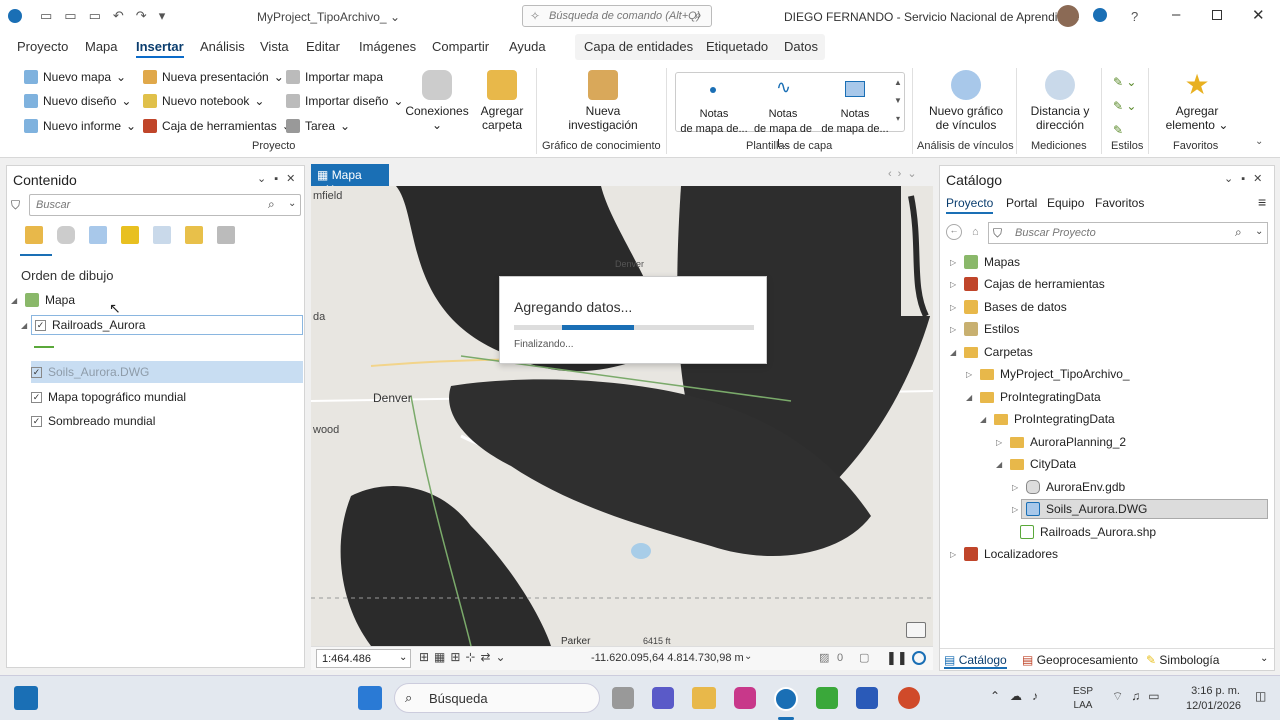 The width and height of the screenshot is (1280, 720). What do you see at coordinates (1047, 419) in the screenshot?
I see `catalog-item-prointegrating-sub: ◢ ProIntegratingData` at bounding box center [1047, 419].